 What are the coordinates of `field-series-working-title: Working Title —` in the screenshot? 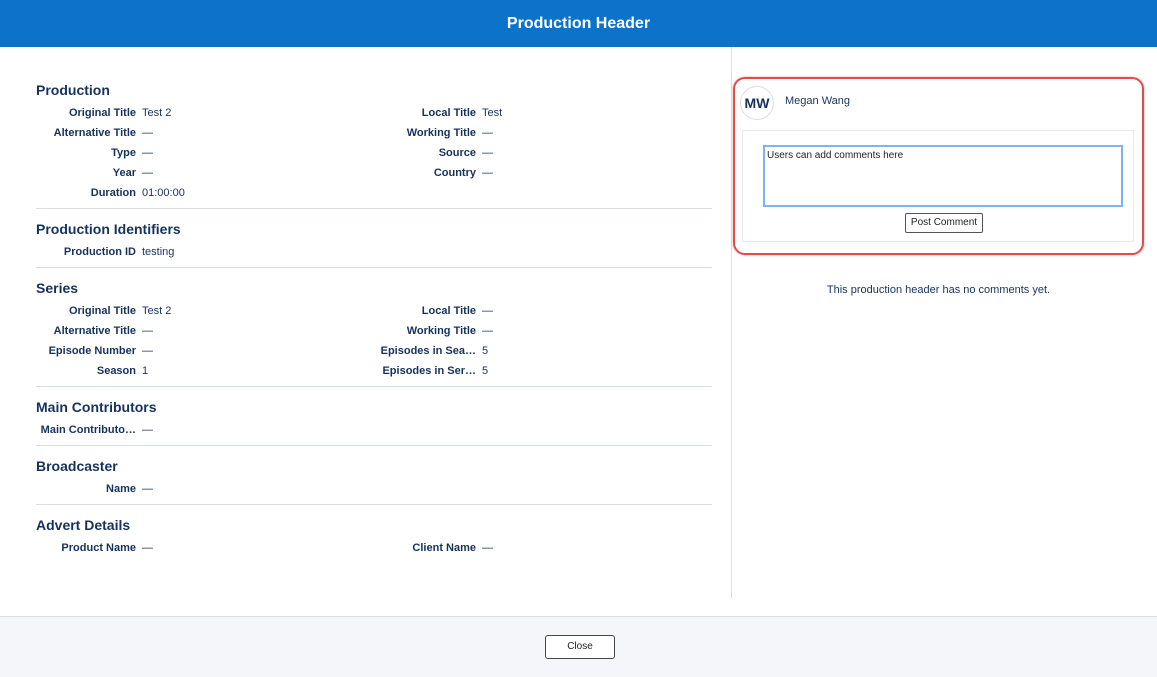 It's located at (449, 331).